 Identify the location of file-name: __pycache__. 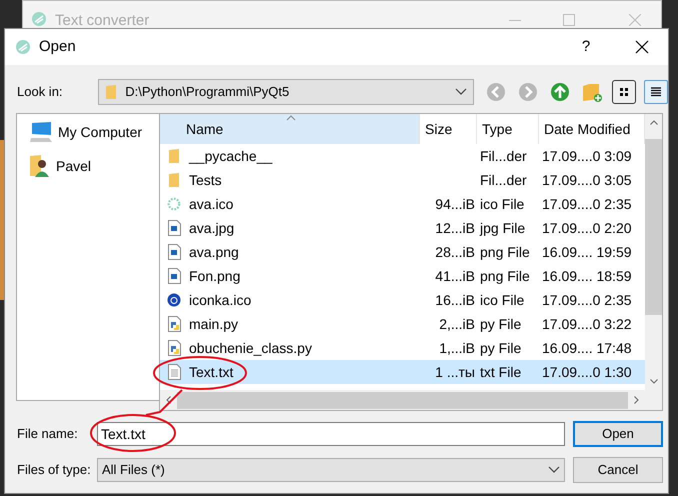
(230, 156).